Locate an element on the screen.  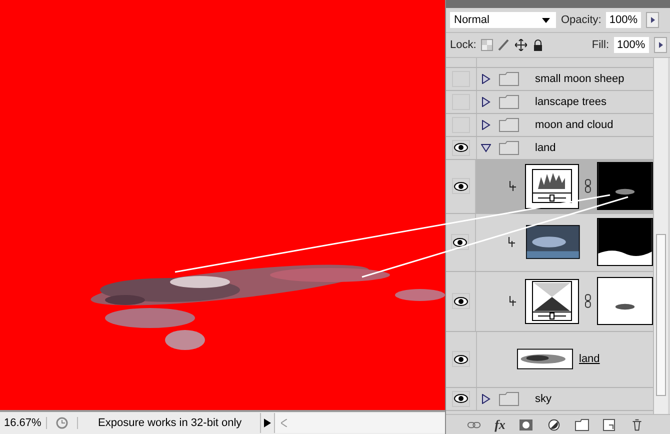
horizontal-scrollbar is located at coordinates (359, 423).